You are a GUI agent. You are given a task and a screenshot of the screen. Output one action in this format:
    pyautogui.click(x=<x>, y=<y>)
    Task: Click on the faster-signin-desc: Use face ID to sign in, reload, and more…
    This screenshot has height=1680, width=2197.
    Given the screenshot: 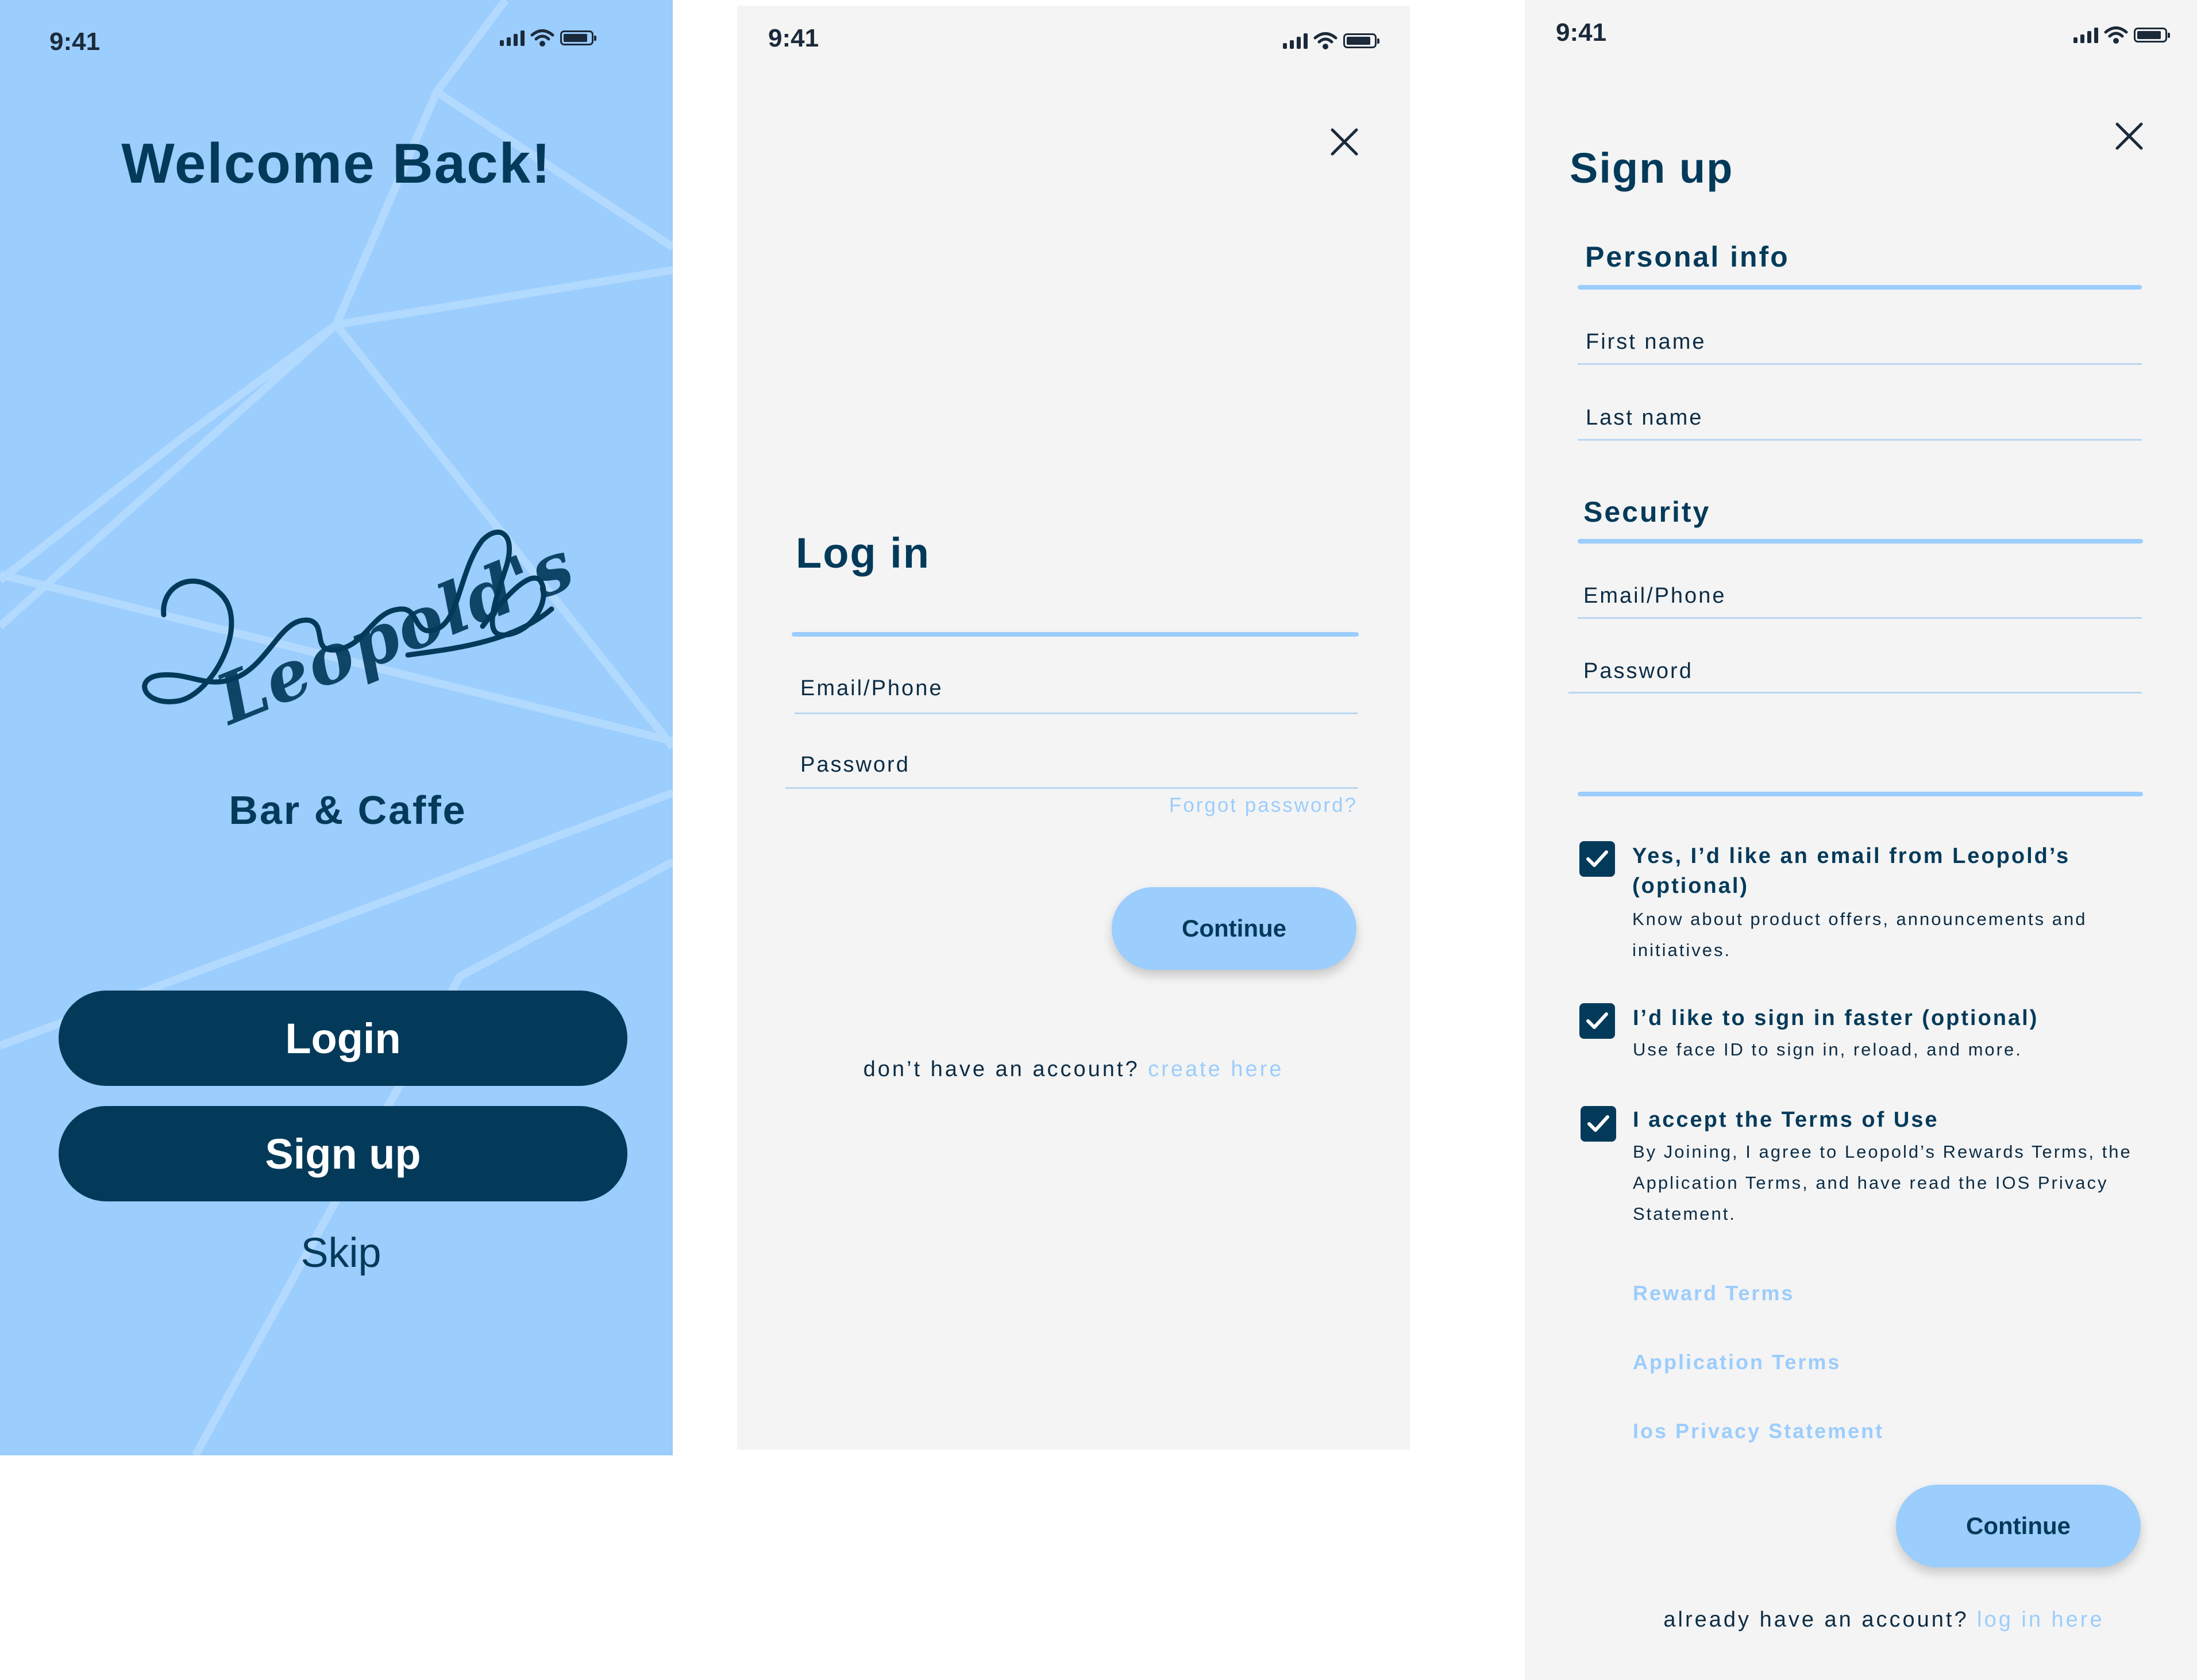 What is the action you would take?
    pyautogui.click(x=1827, y=1049)
    